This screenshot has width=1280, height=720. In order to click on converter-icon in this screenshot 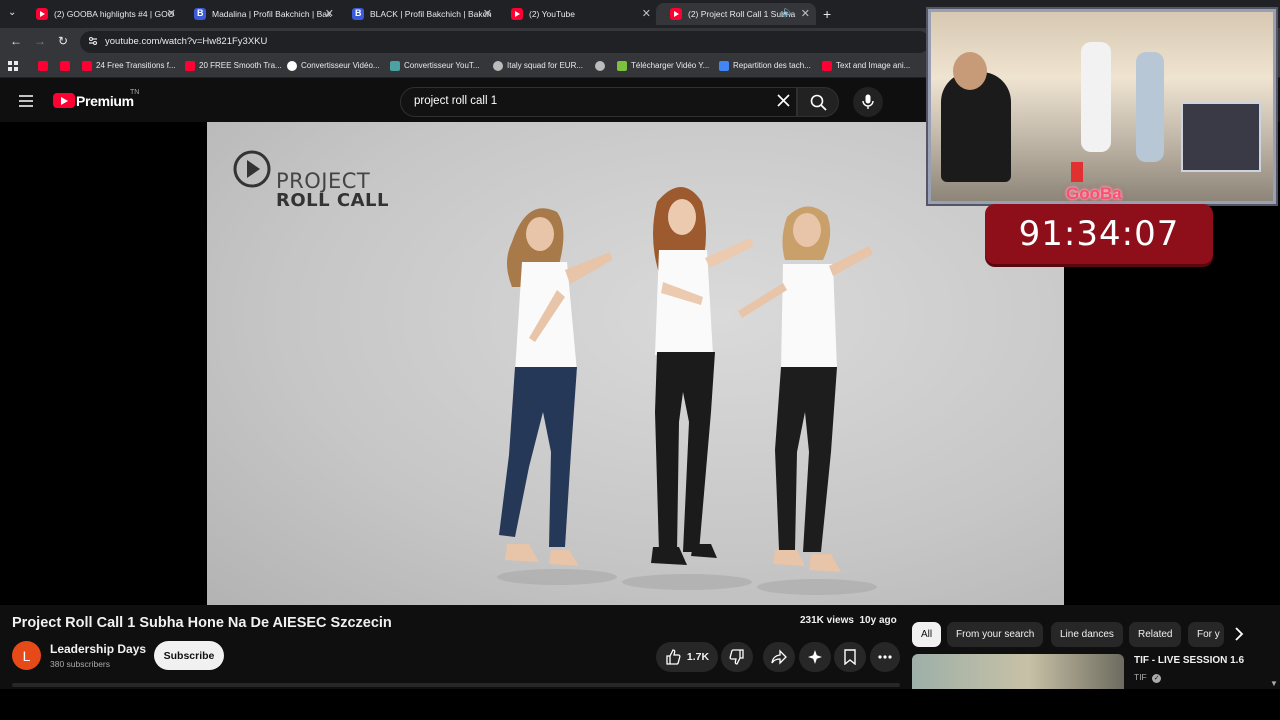, I will do `click(395, 66)`.